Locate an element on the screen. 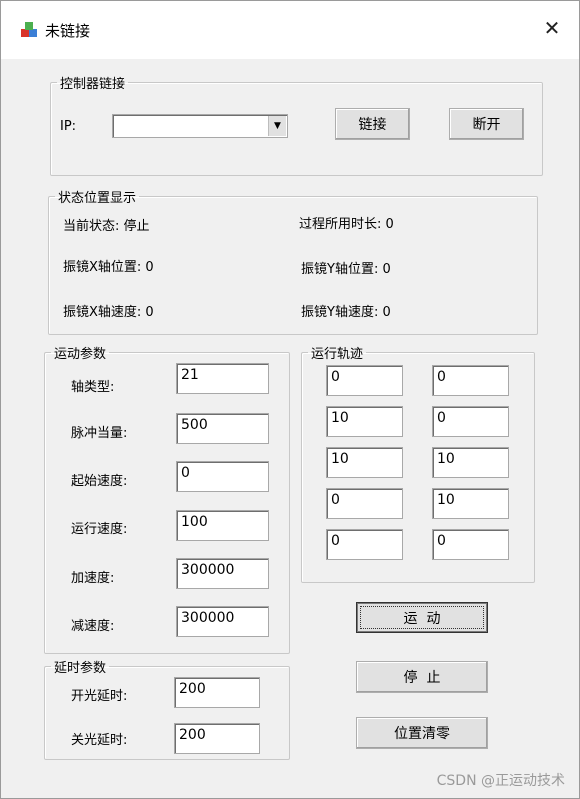 The image size is (580, 799). disconnect-button: 断开 is located at coordinates (486, 124).